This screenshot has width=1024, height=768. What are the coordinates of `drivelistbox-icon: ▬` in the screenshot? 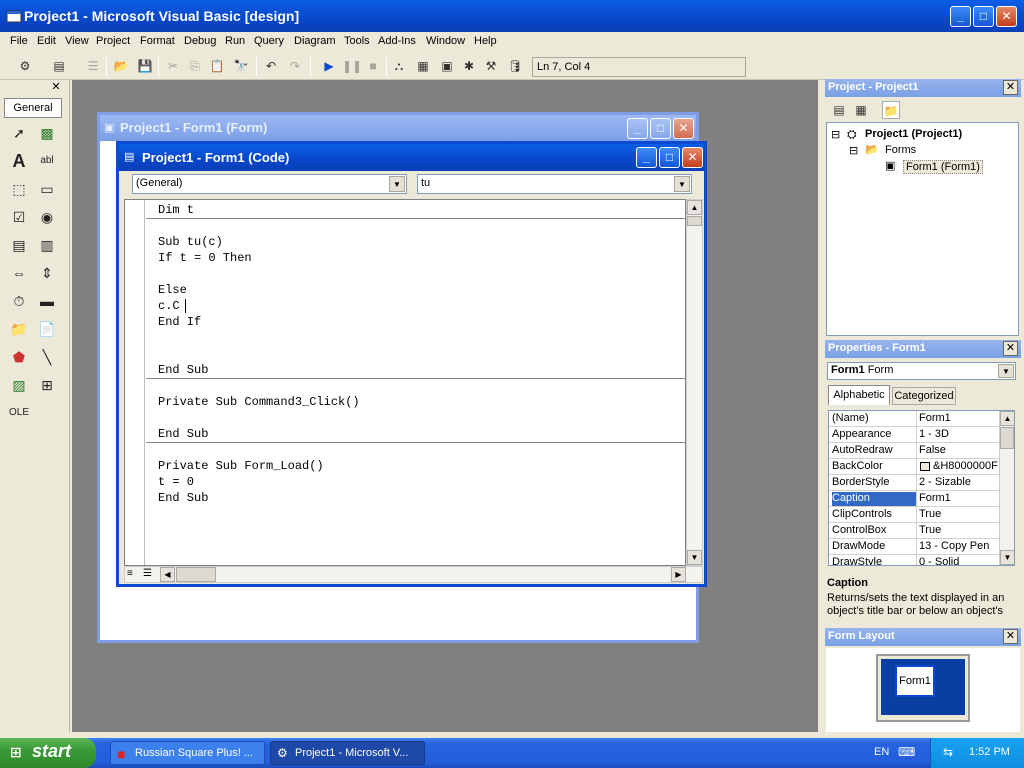 It's located at (47, 301).